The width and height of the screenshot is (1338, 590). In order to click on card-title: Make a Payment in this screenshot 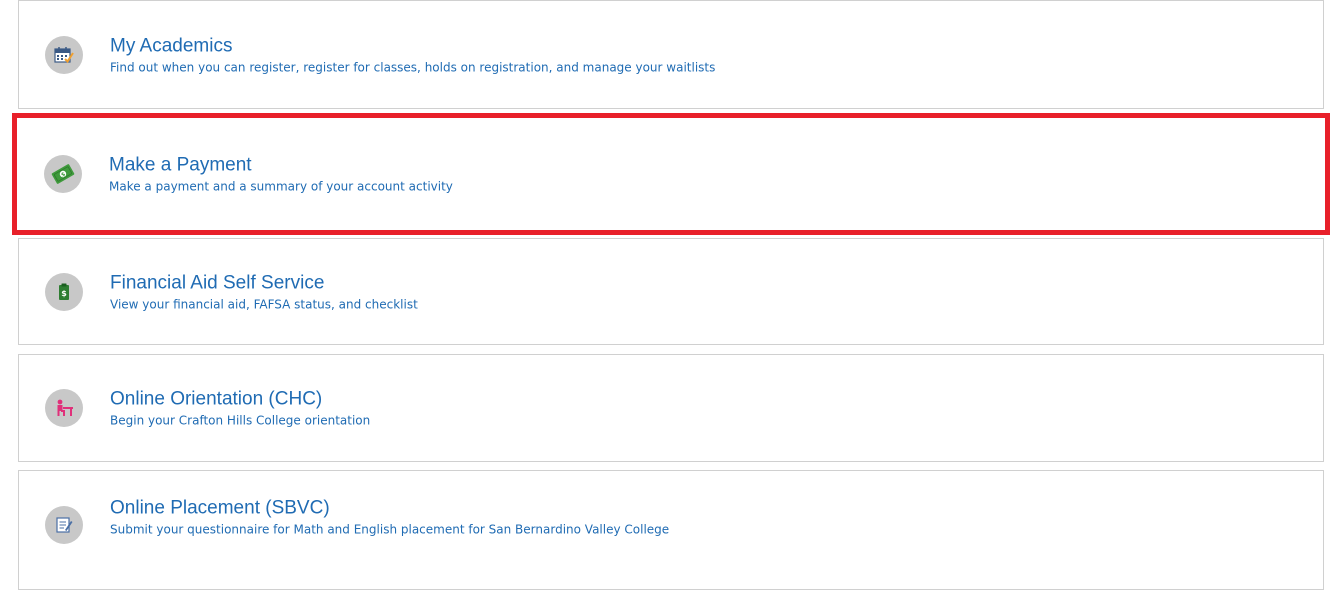, I will do `click(281, 165)`.